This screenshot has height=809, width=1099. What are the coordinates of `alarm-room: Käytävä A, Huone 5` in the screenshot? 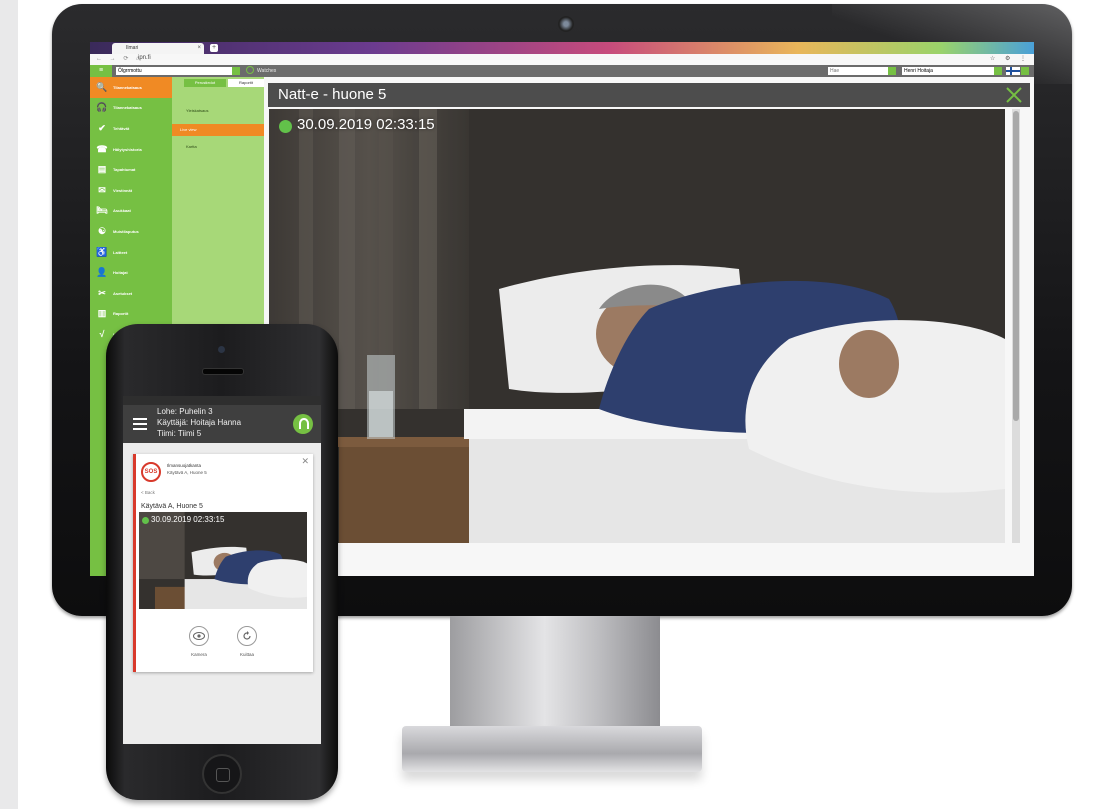 It's located at (172, 506).